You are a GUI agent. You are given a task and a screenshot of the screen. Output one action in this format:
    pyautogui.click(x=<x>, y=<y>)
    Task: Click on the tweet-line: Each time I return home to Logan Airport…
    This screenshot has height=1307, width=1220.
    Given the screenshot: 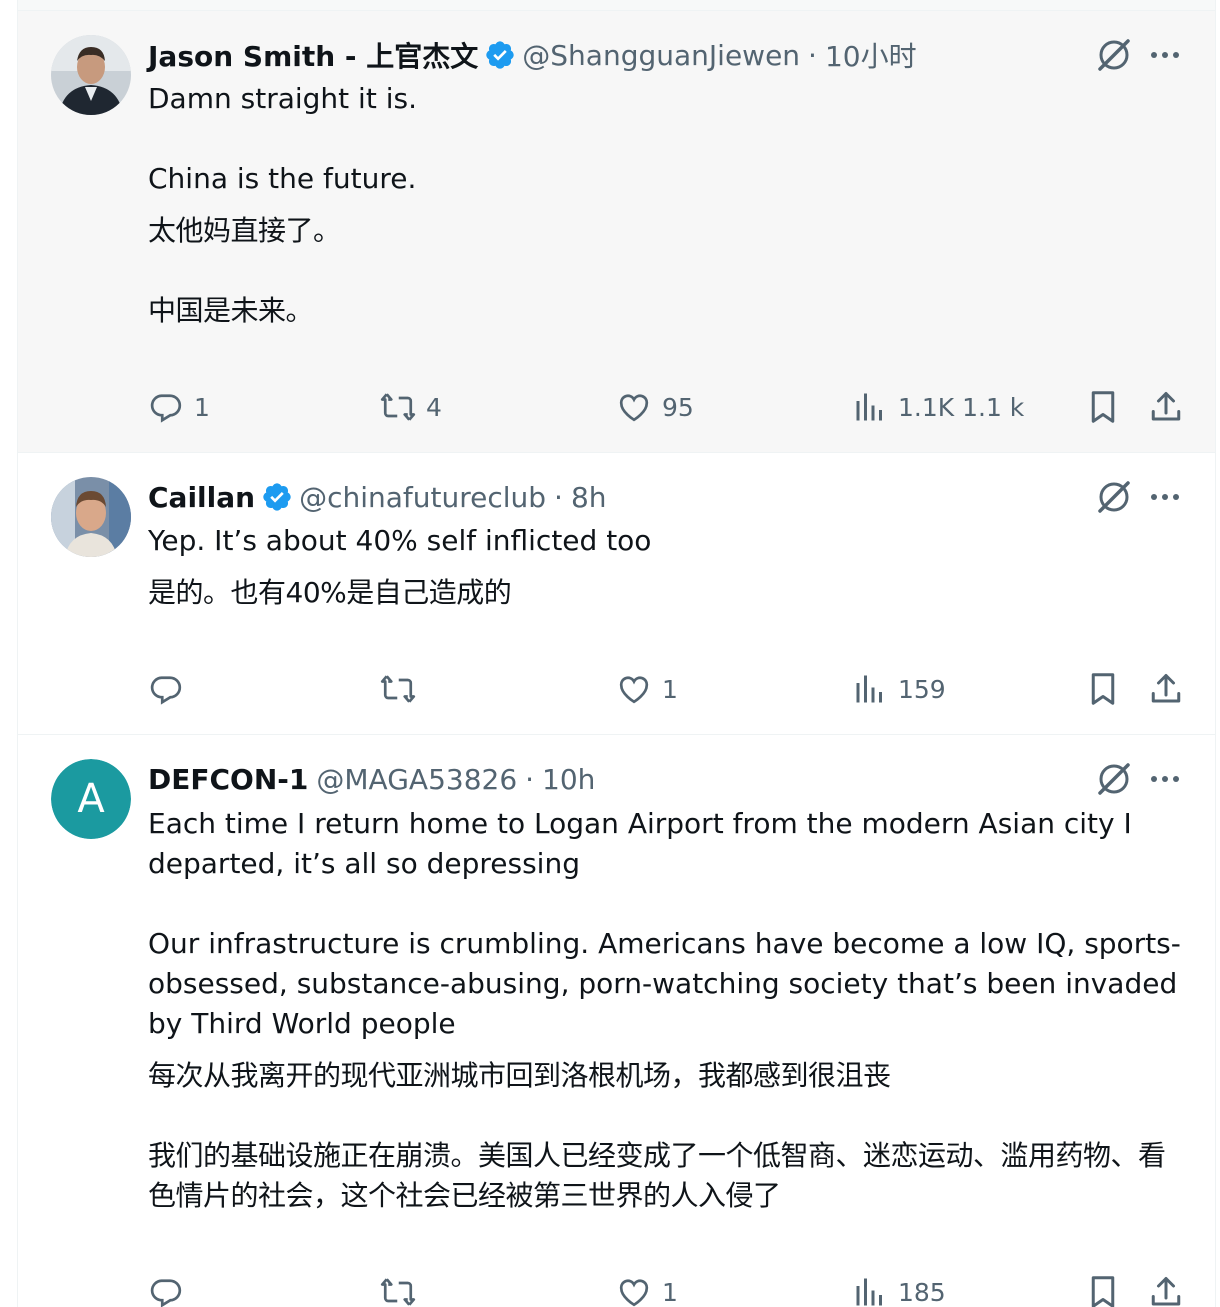 What is the action you would take?
    pyautogui.click(x=644, y=843)
    